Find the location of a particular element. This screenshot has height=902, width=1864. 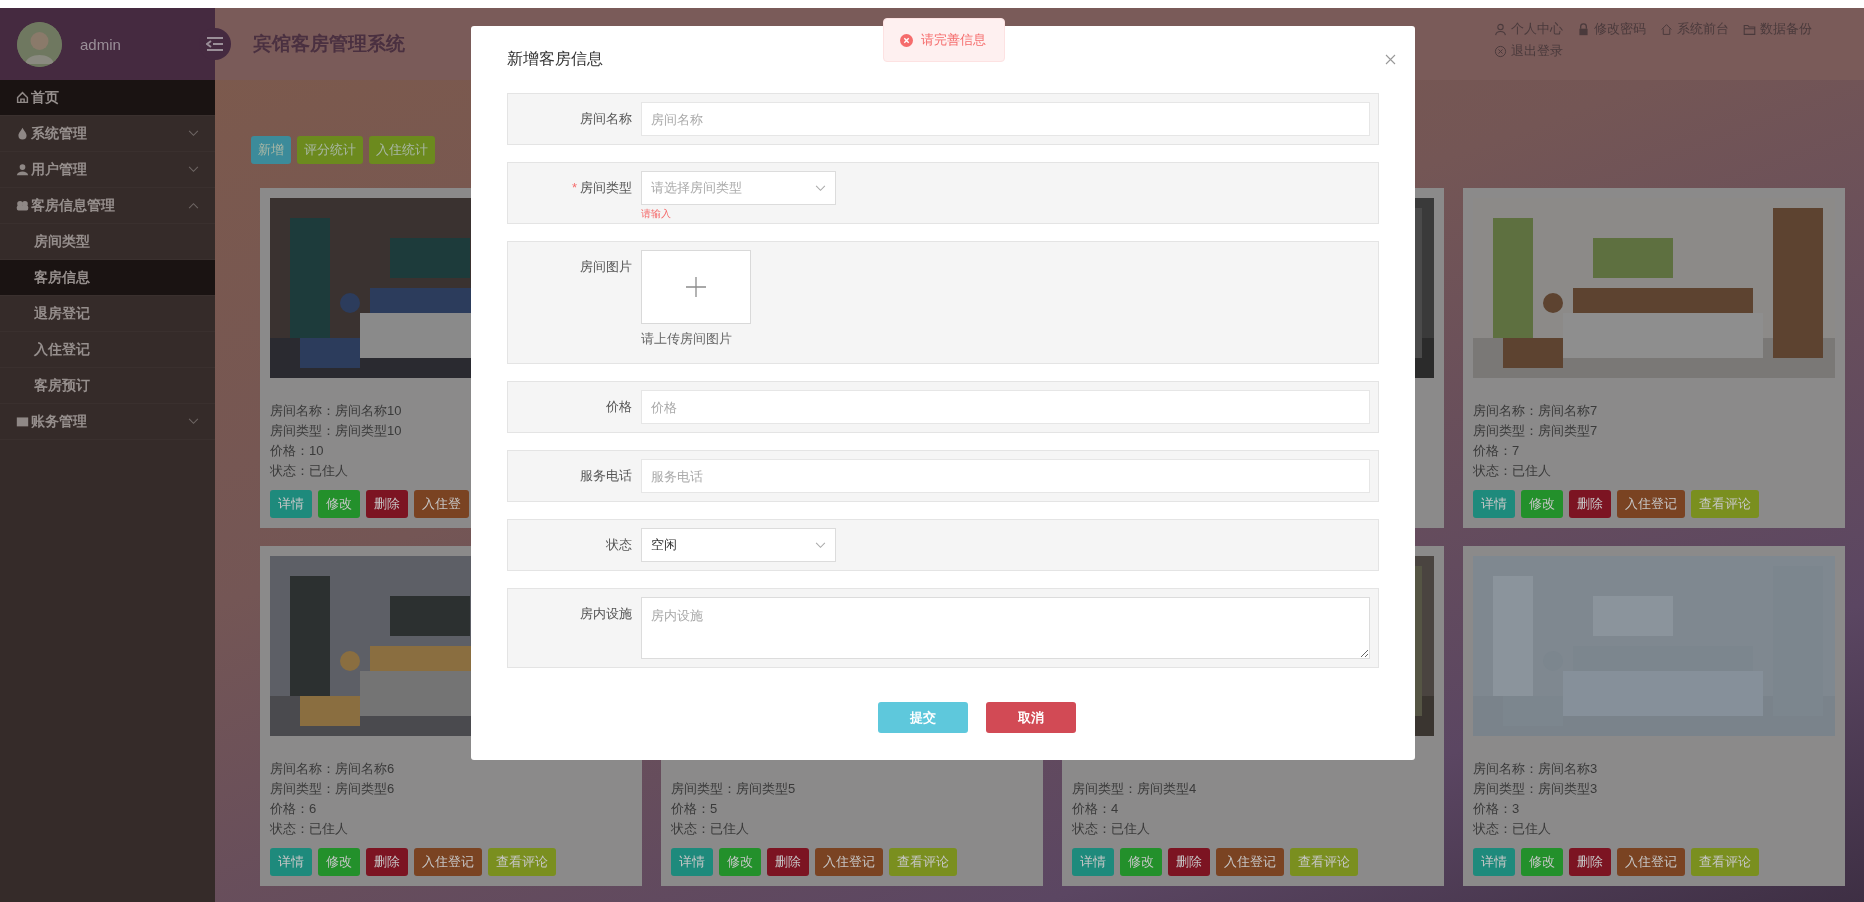

people-icon is located at coordinates (22, 205).